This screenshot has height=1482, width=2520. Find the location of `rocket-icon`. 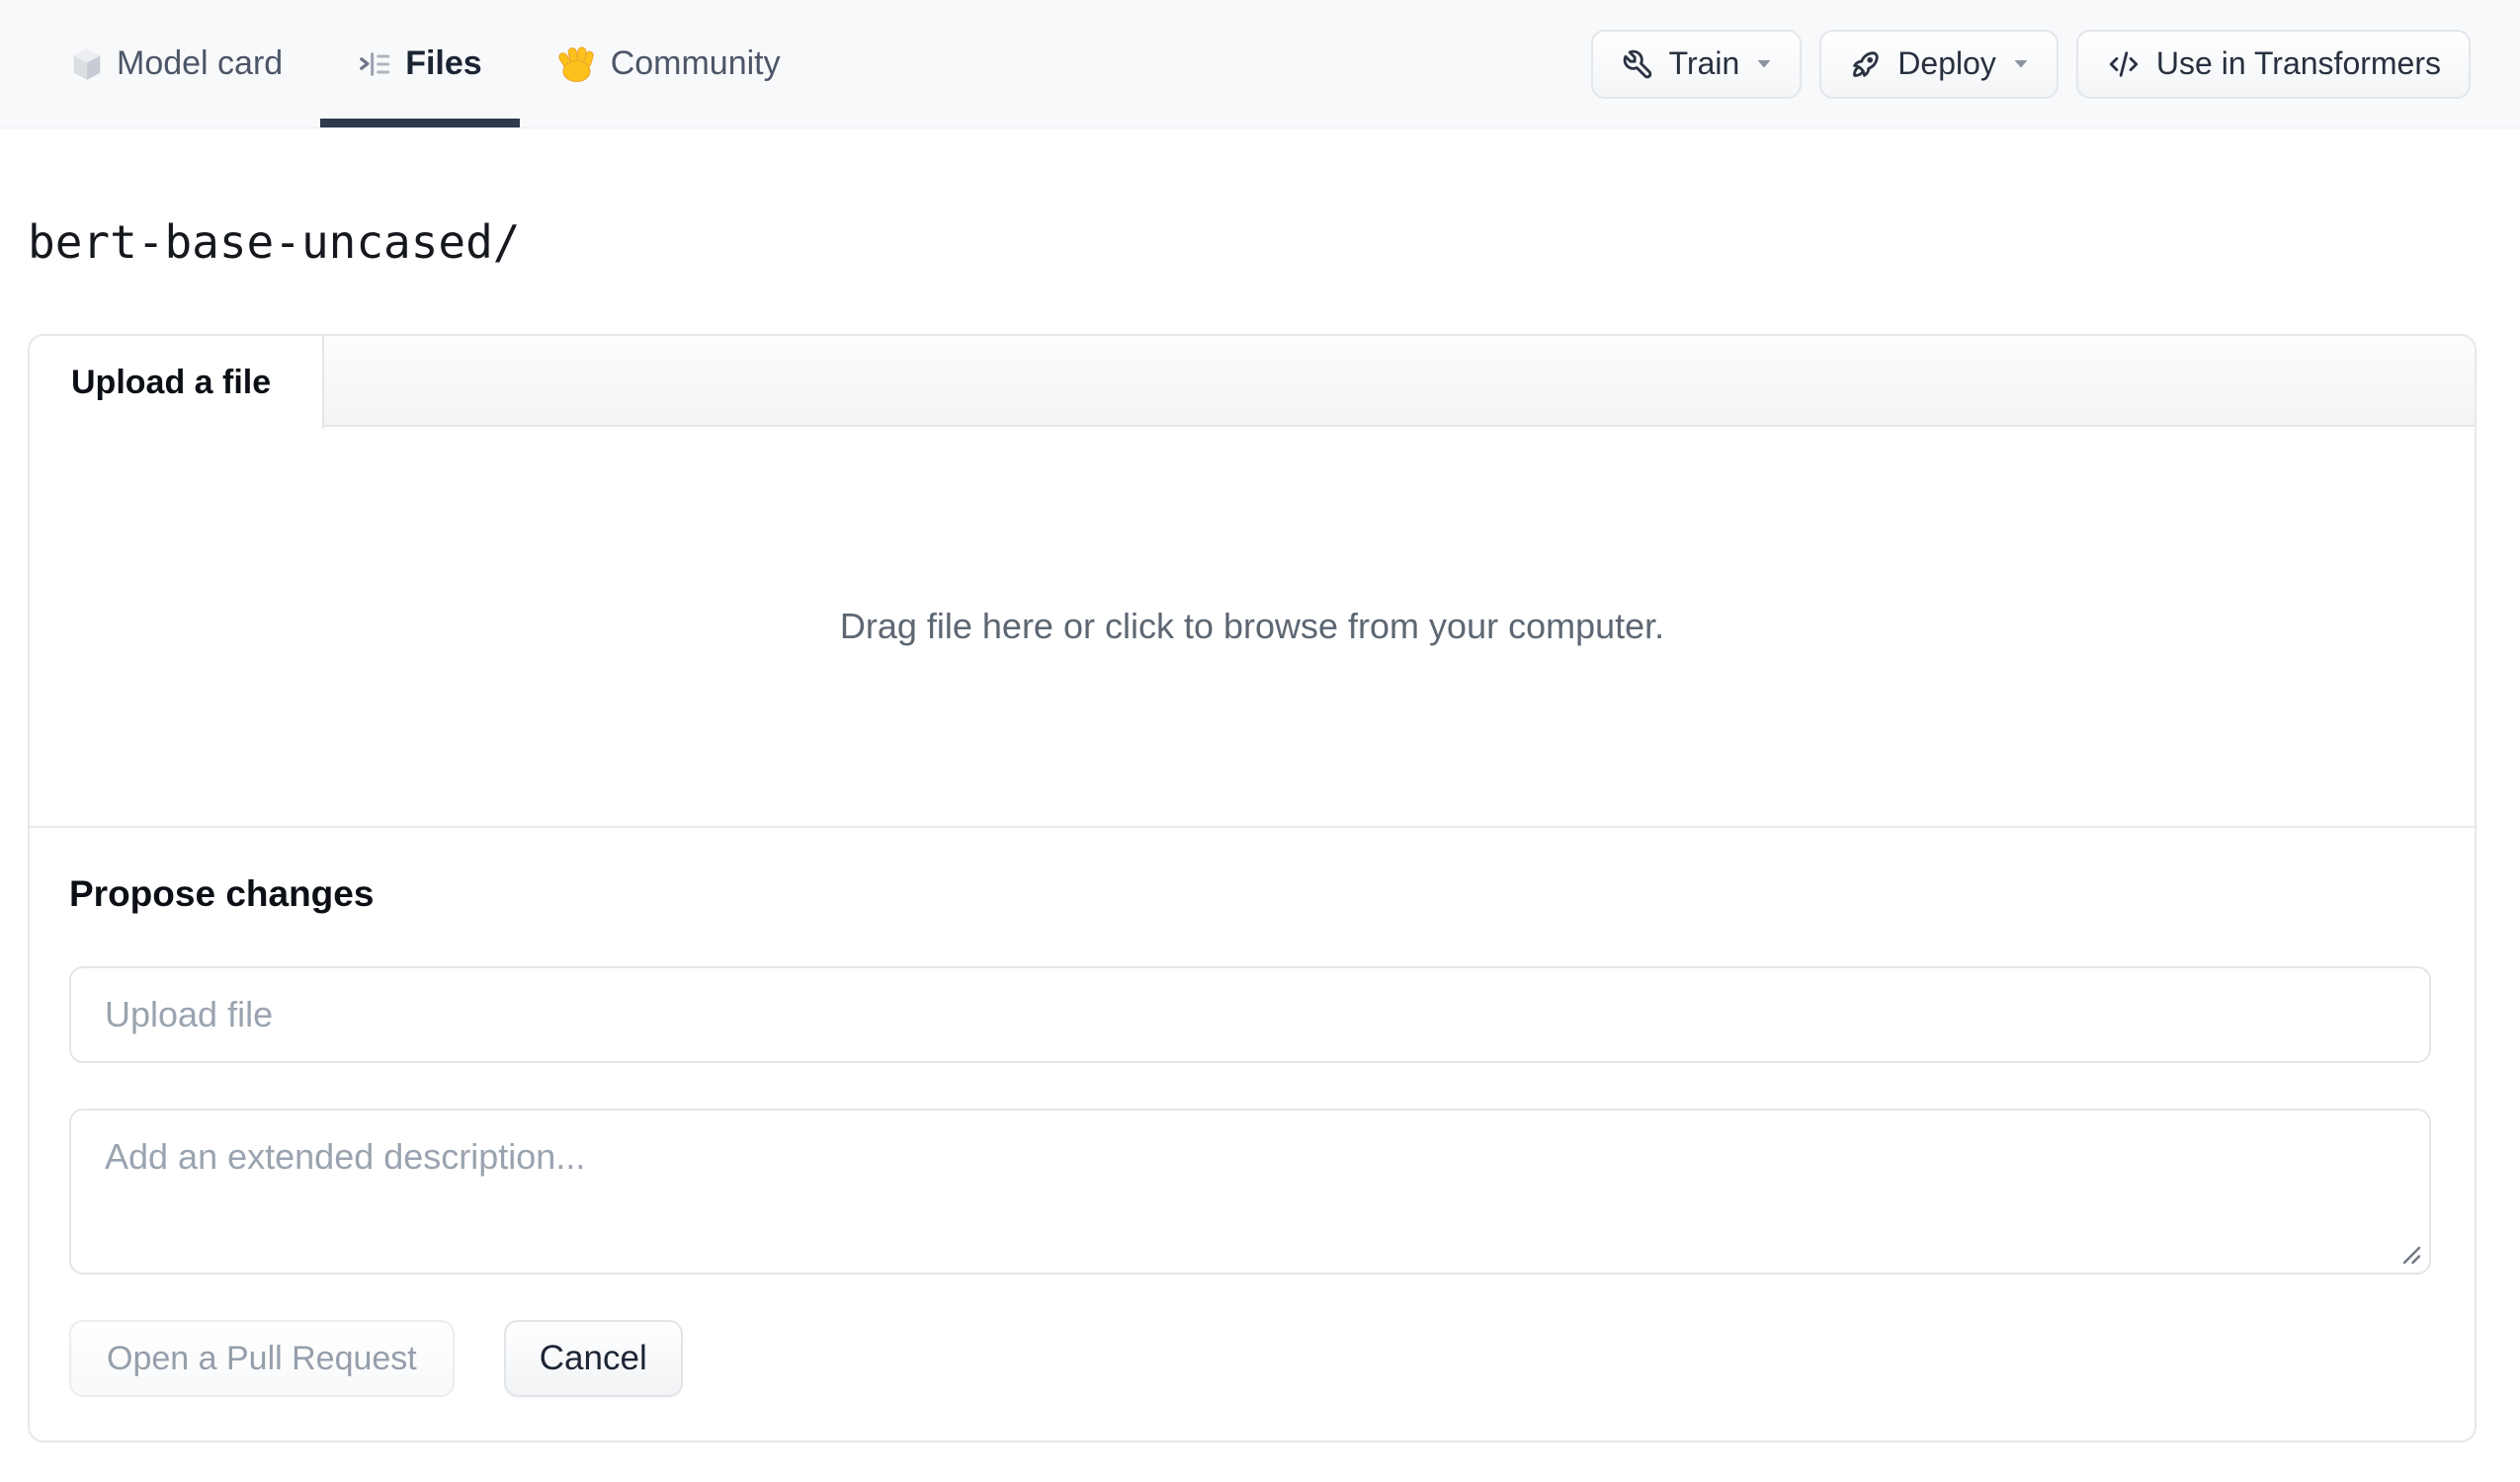

rocket-icon is located at coordinates (1866, 64).